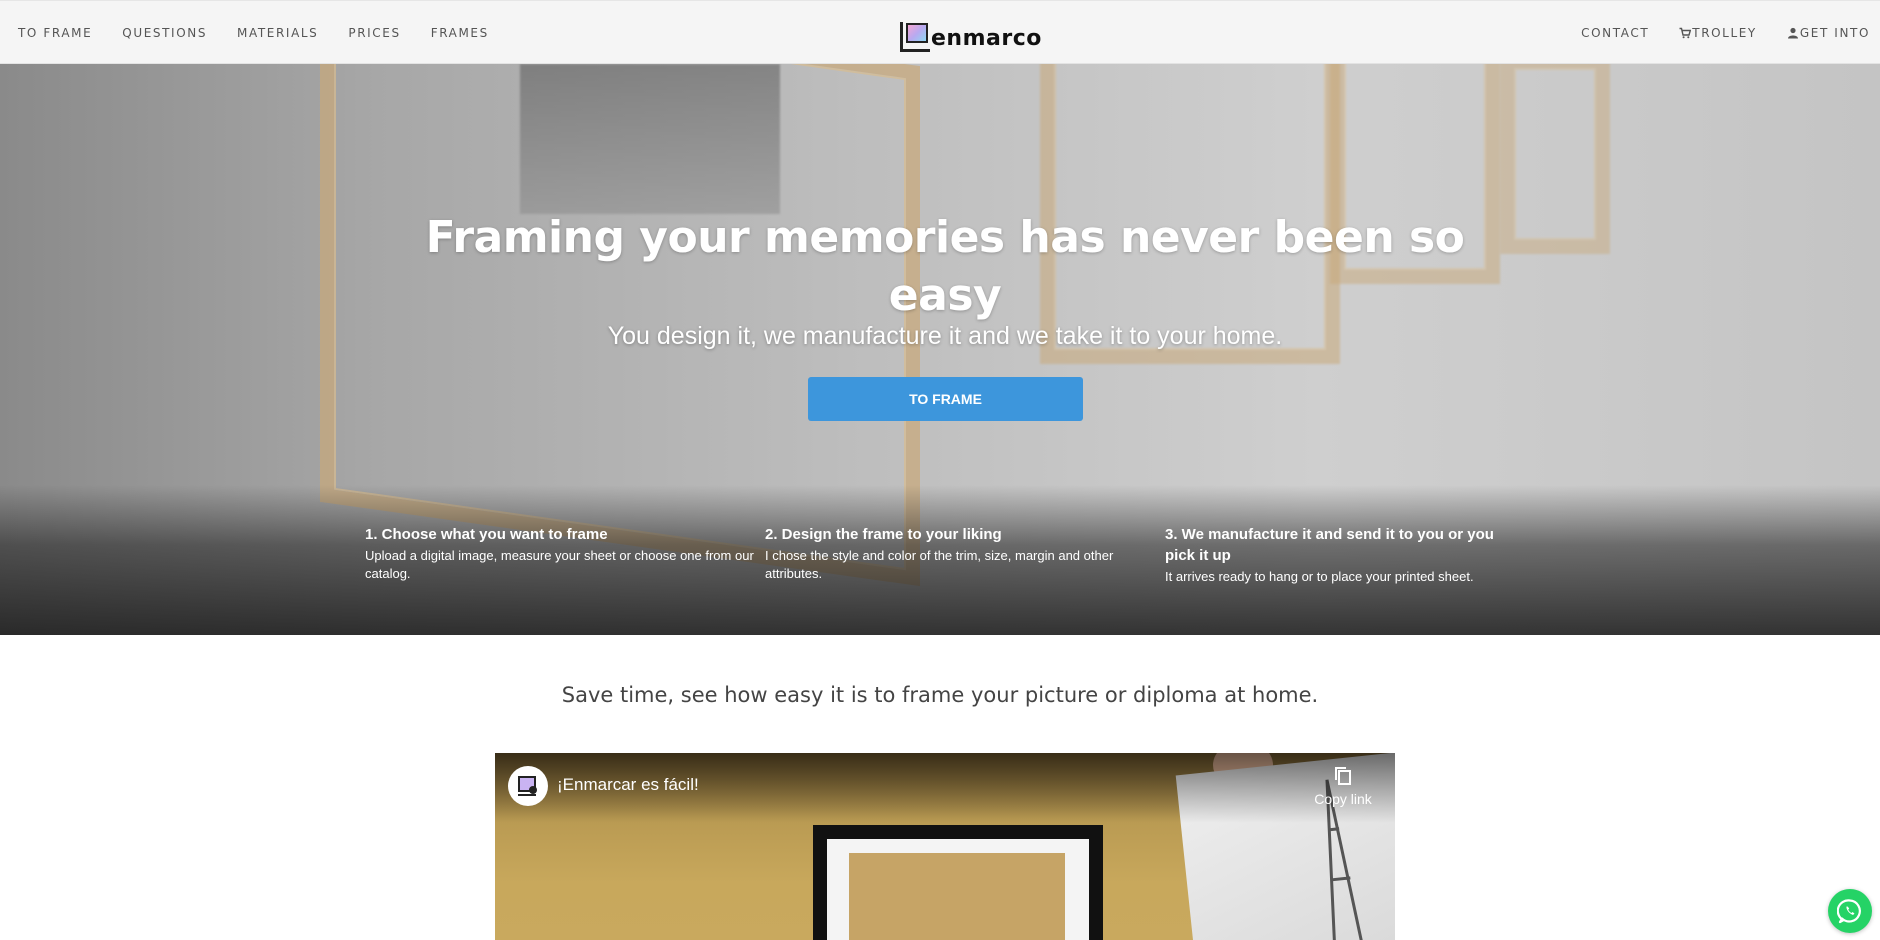 This screenshot has height=940, width=1880. Describe the element at coordinates (1792, 33) in the screenshot. I see `user-icon` at that location.